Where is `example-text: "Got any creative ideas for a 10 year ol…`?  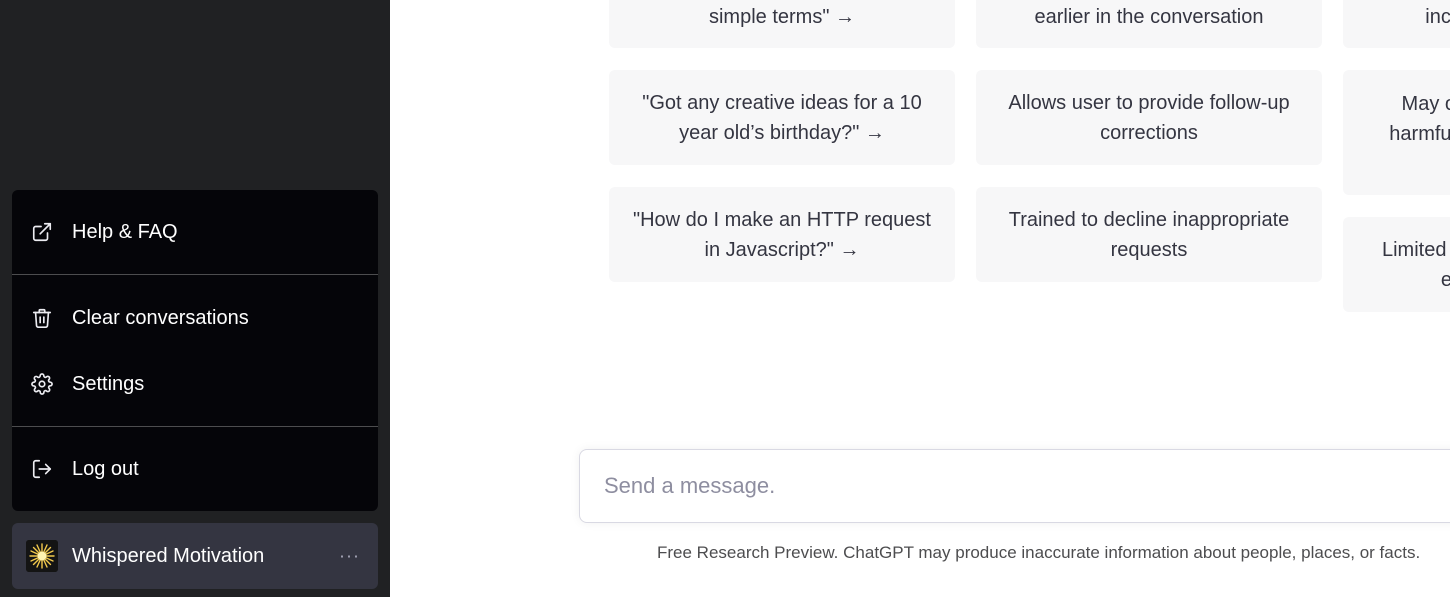 example-text: "Got any creative ideas for a 10 year ol… is located at coordinates (782, 117).